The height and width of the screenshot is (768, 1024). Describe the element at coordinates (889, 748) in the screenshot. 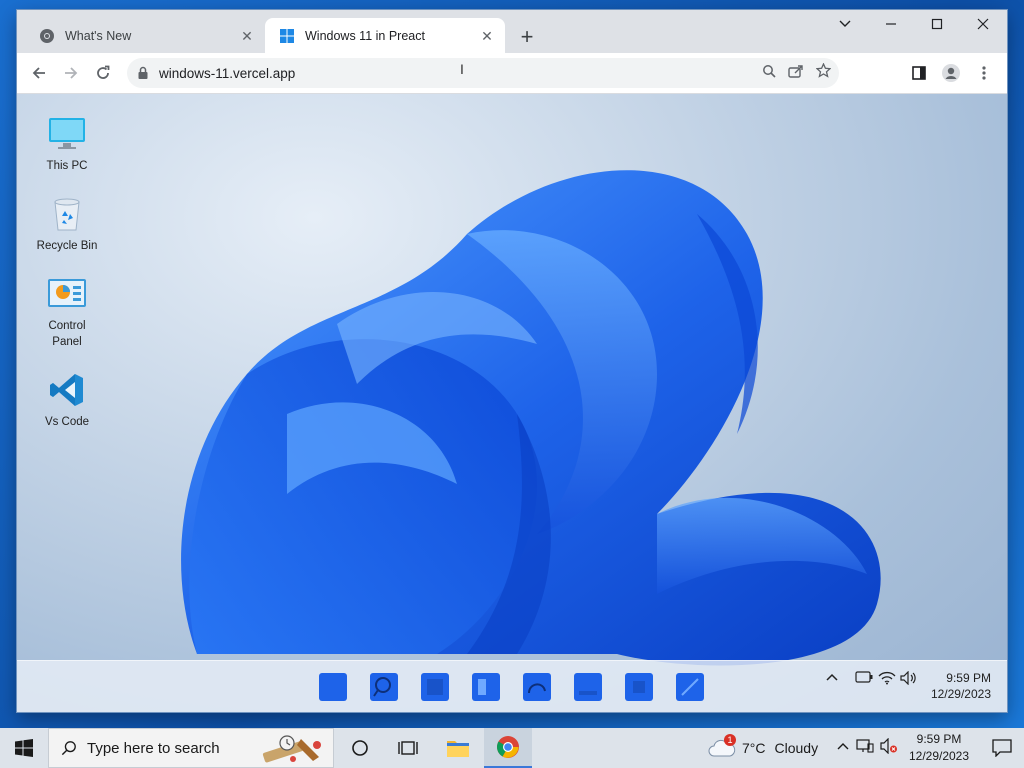

I see `volume-muted-icon` at that location.